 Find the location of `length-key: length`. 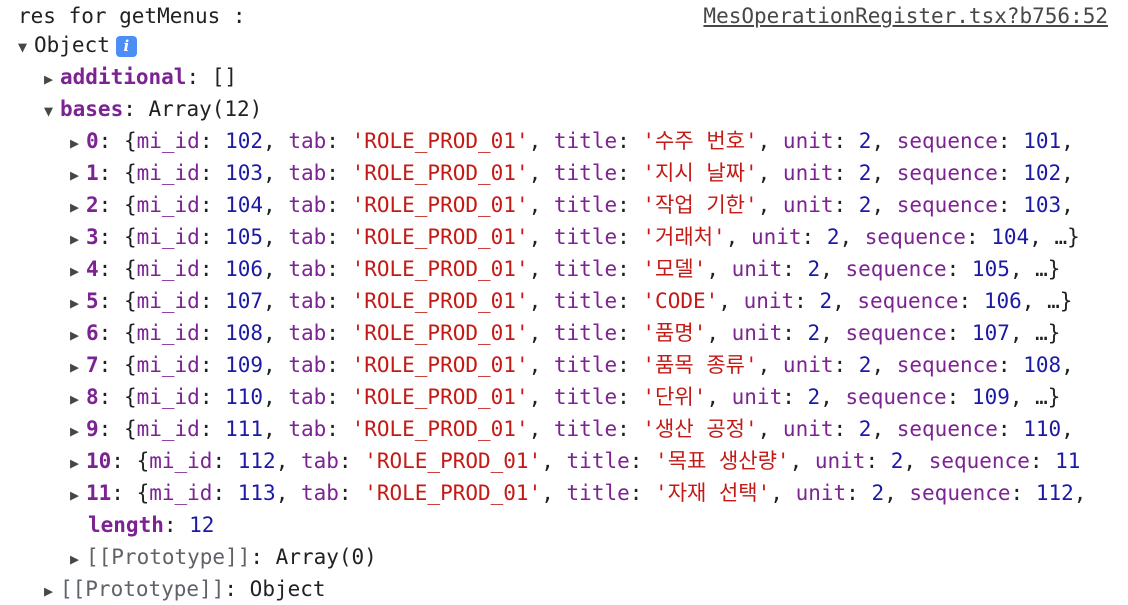

length-key: length is located at coordinates (126, 525).